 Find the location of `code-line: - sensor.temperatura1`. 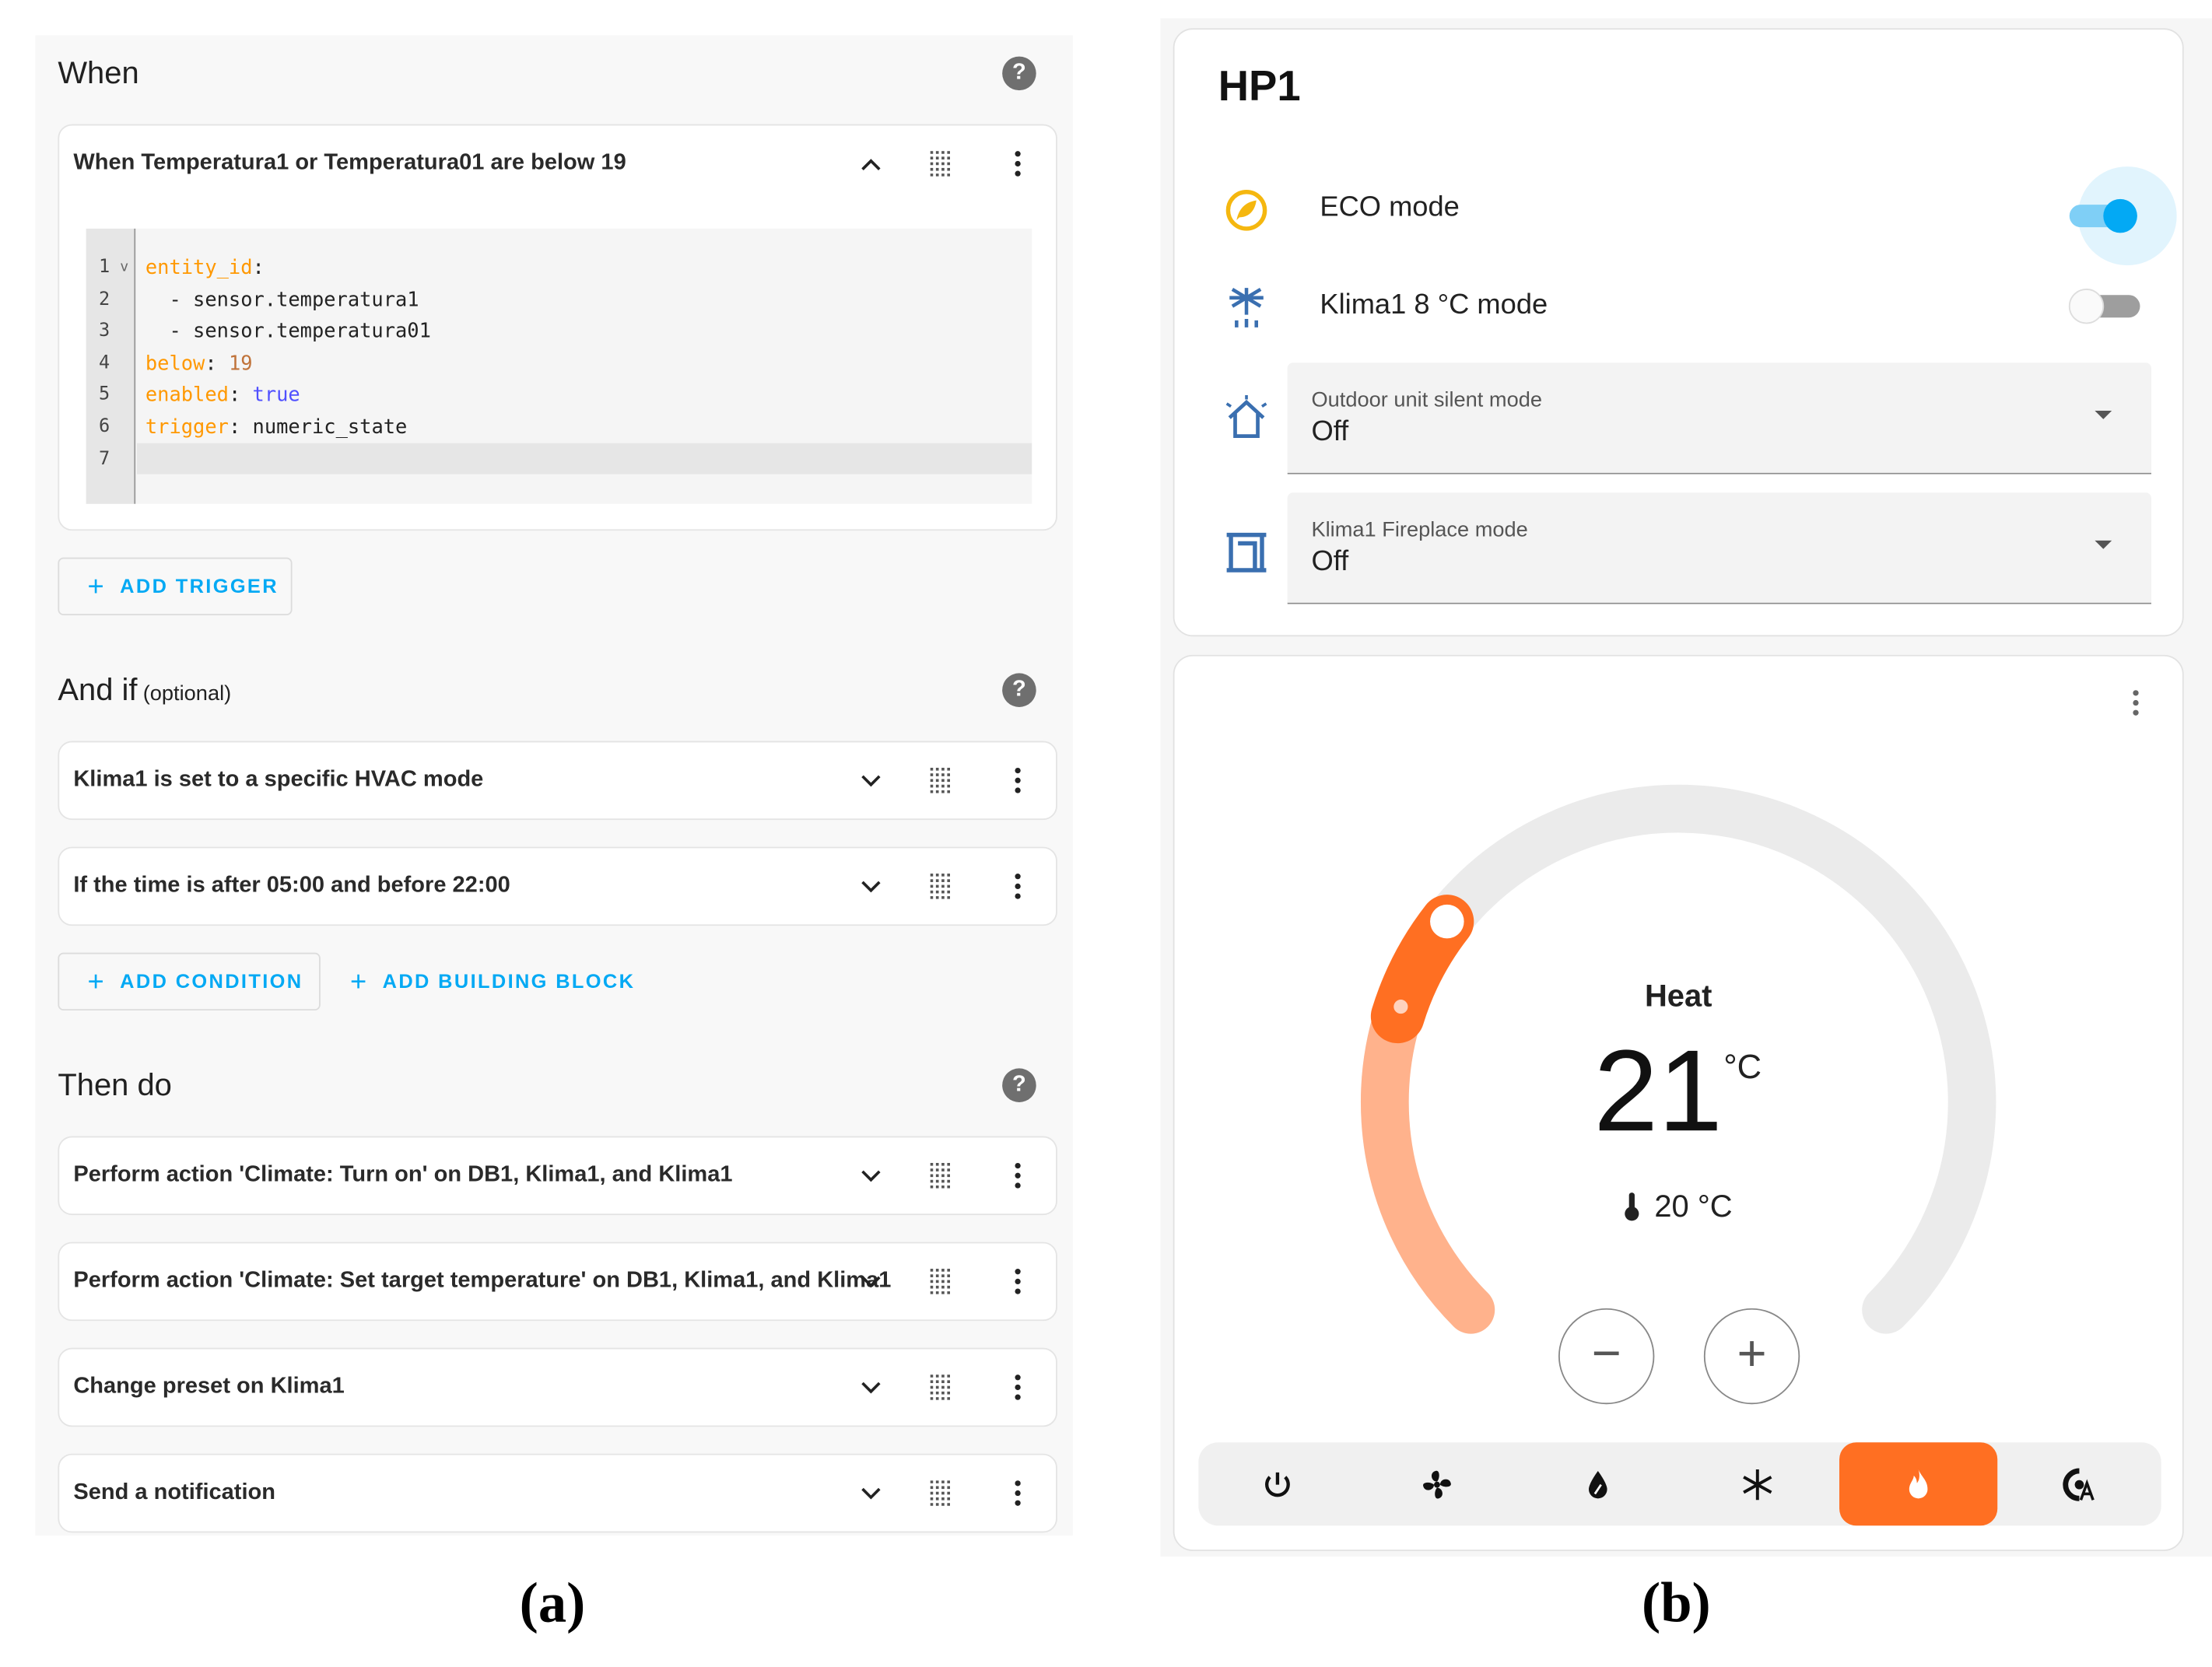

code-line: - sensor.temperatura1 is located at coordinates (282, 300).